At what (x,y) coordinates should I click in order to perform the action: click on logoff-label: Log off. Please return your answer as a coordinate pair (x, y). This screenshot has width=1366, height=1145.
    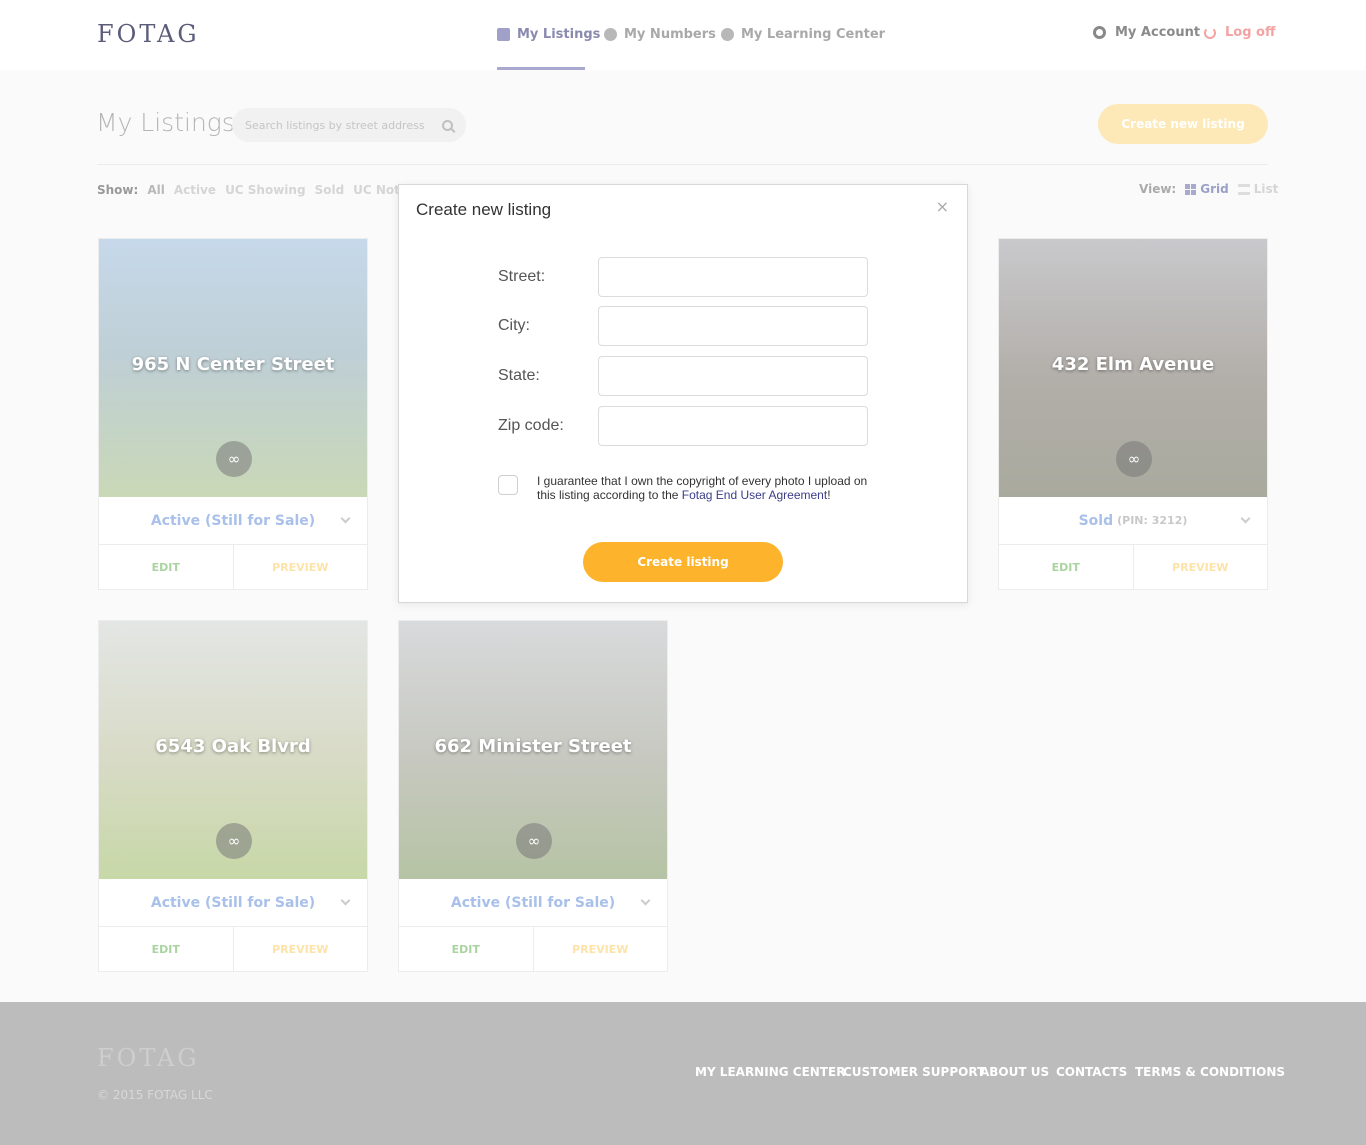
    Looking at the image, I should click on (1250, 32).